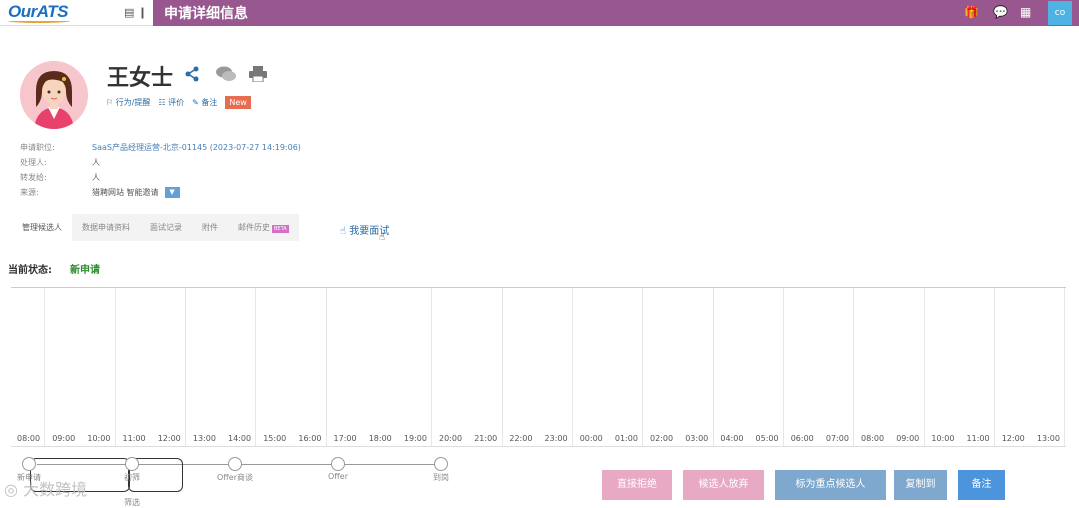 The width and height of the screenshot is (1079, 508). I want to click on message-icon: 💬, so click(1000, 12).